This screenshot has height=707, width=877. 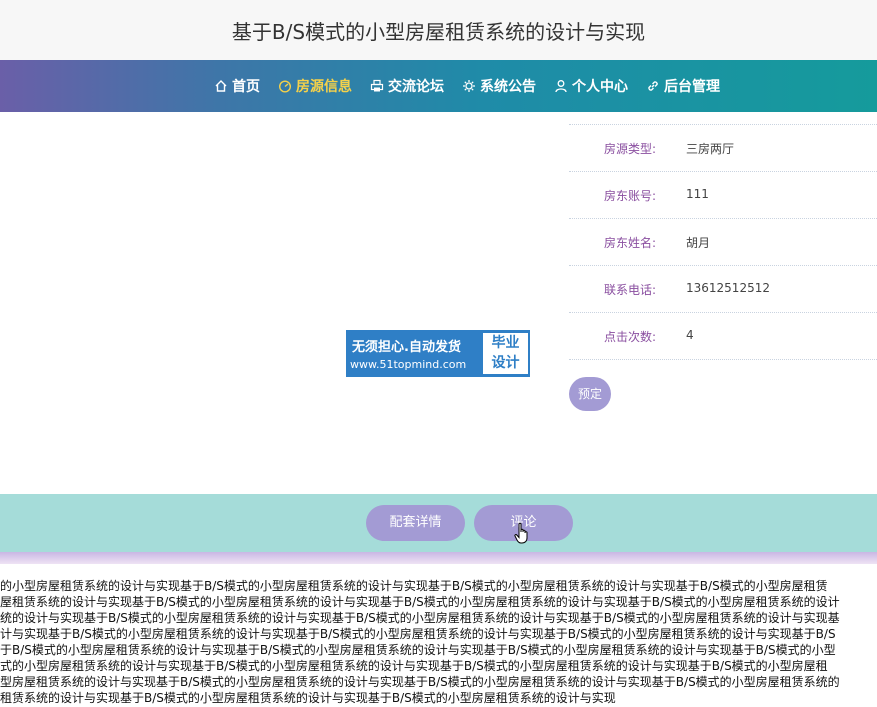 What do you see at coordinates (728, 288) in the screenshot?
I see `detail-value: 13612512512` at bounding box center [728, 288].